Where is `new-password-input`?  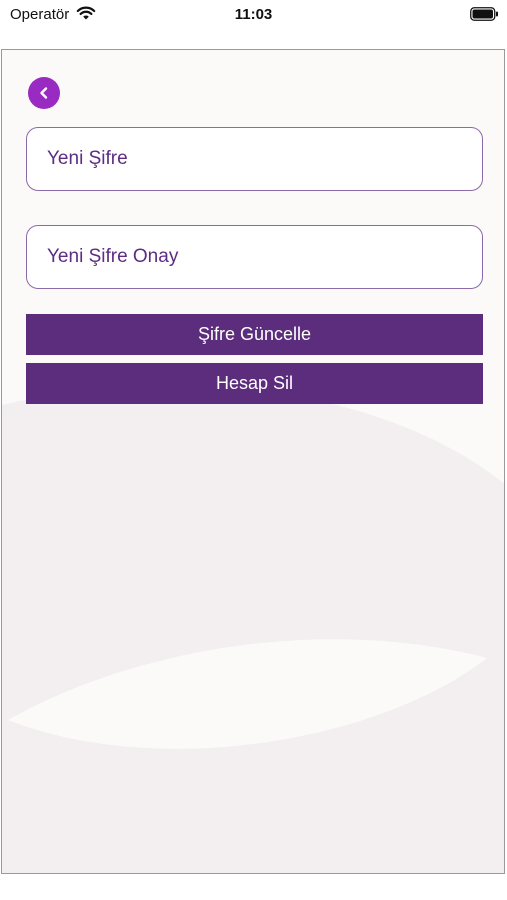
new-password-input is located at coordinates (254, 159).